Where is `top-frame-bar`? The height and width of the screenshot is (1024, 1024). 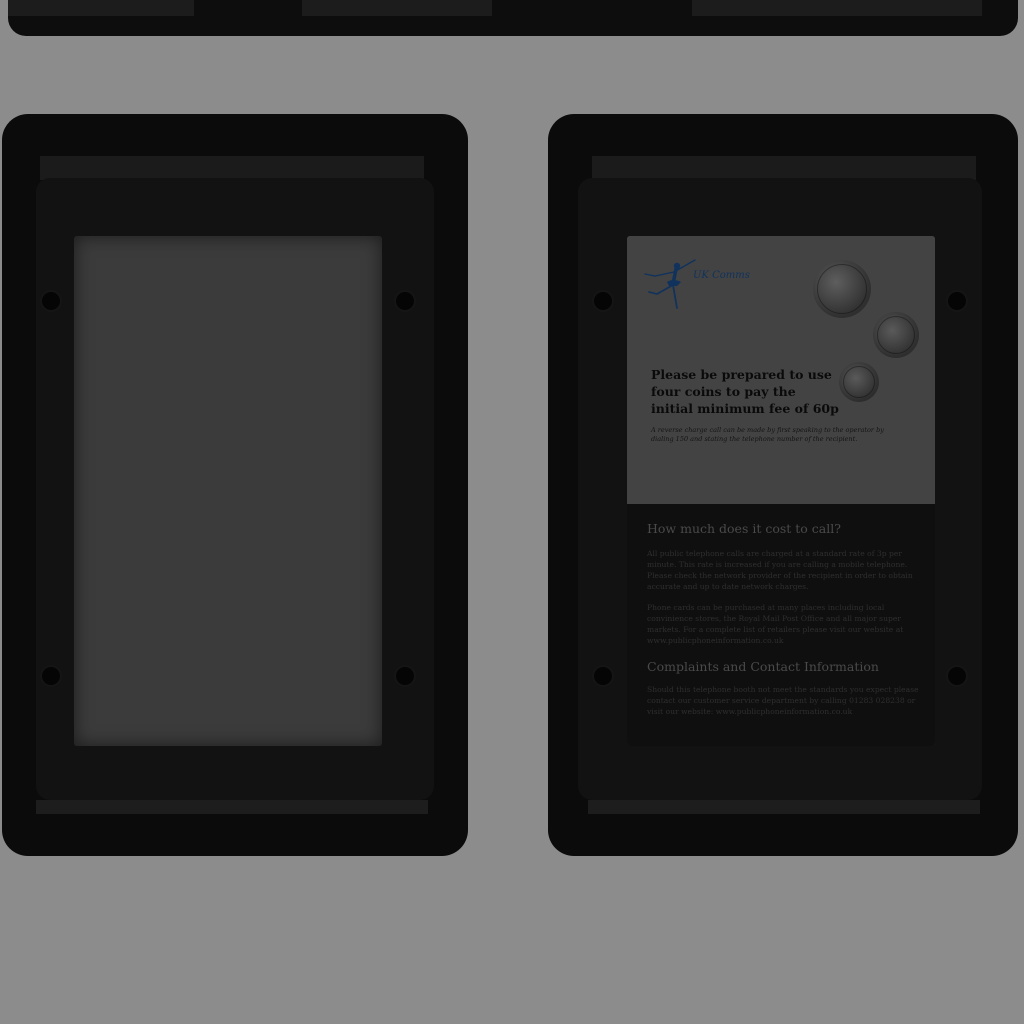 top-frame-bar is located at coordinates (513, 18).